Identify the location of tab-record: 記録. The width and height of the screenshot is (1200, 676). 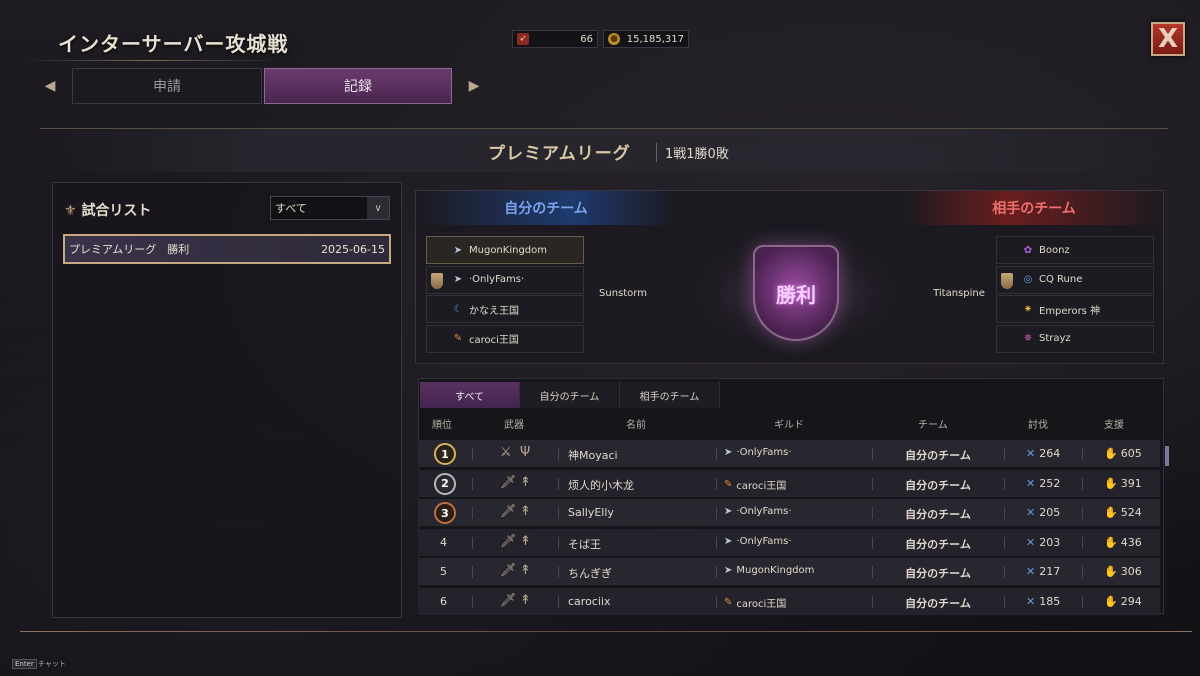
(358, 86).